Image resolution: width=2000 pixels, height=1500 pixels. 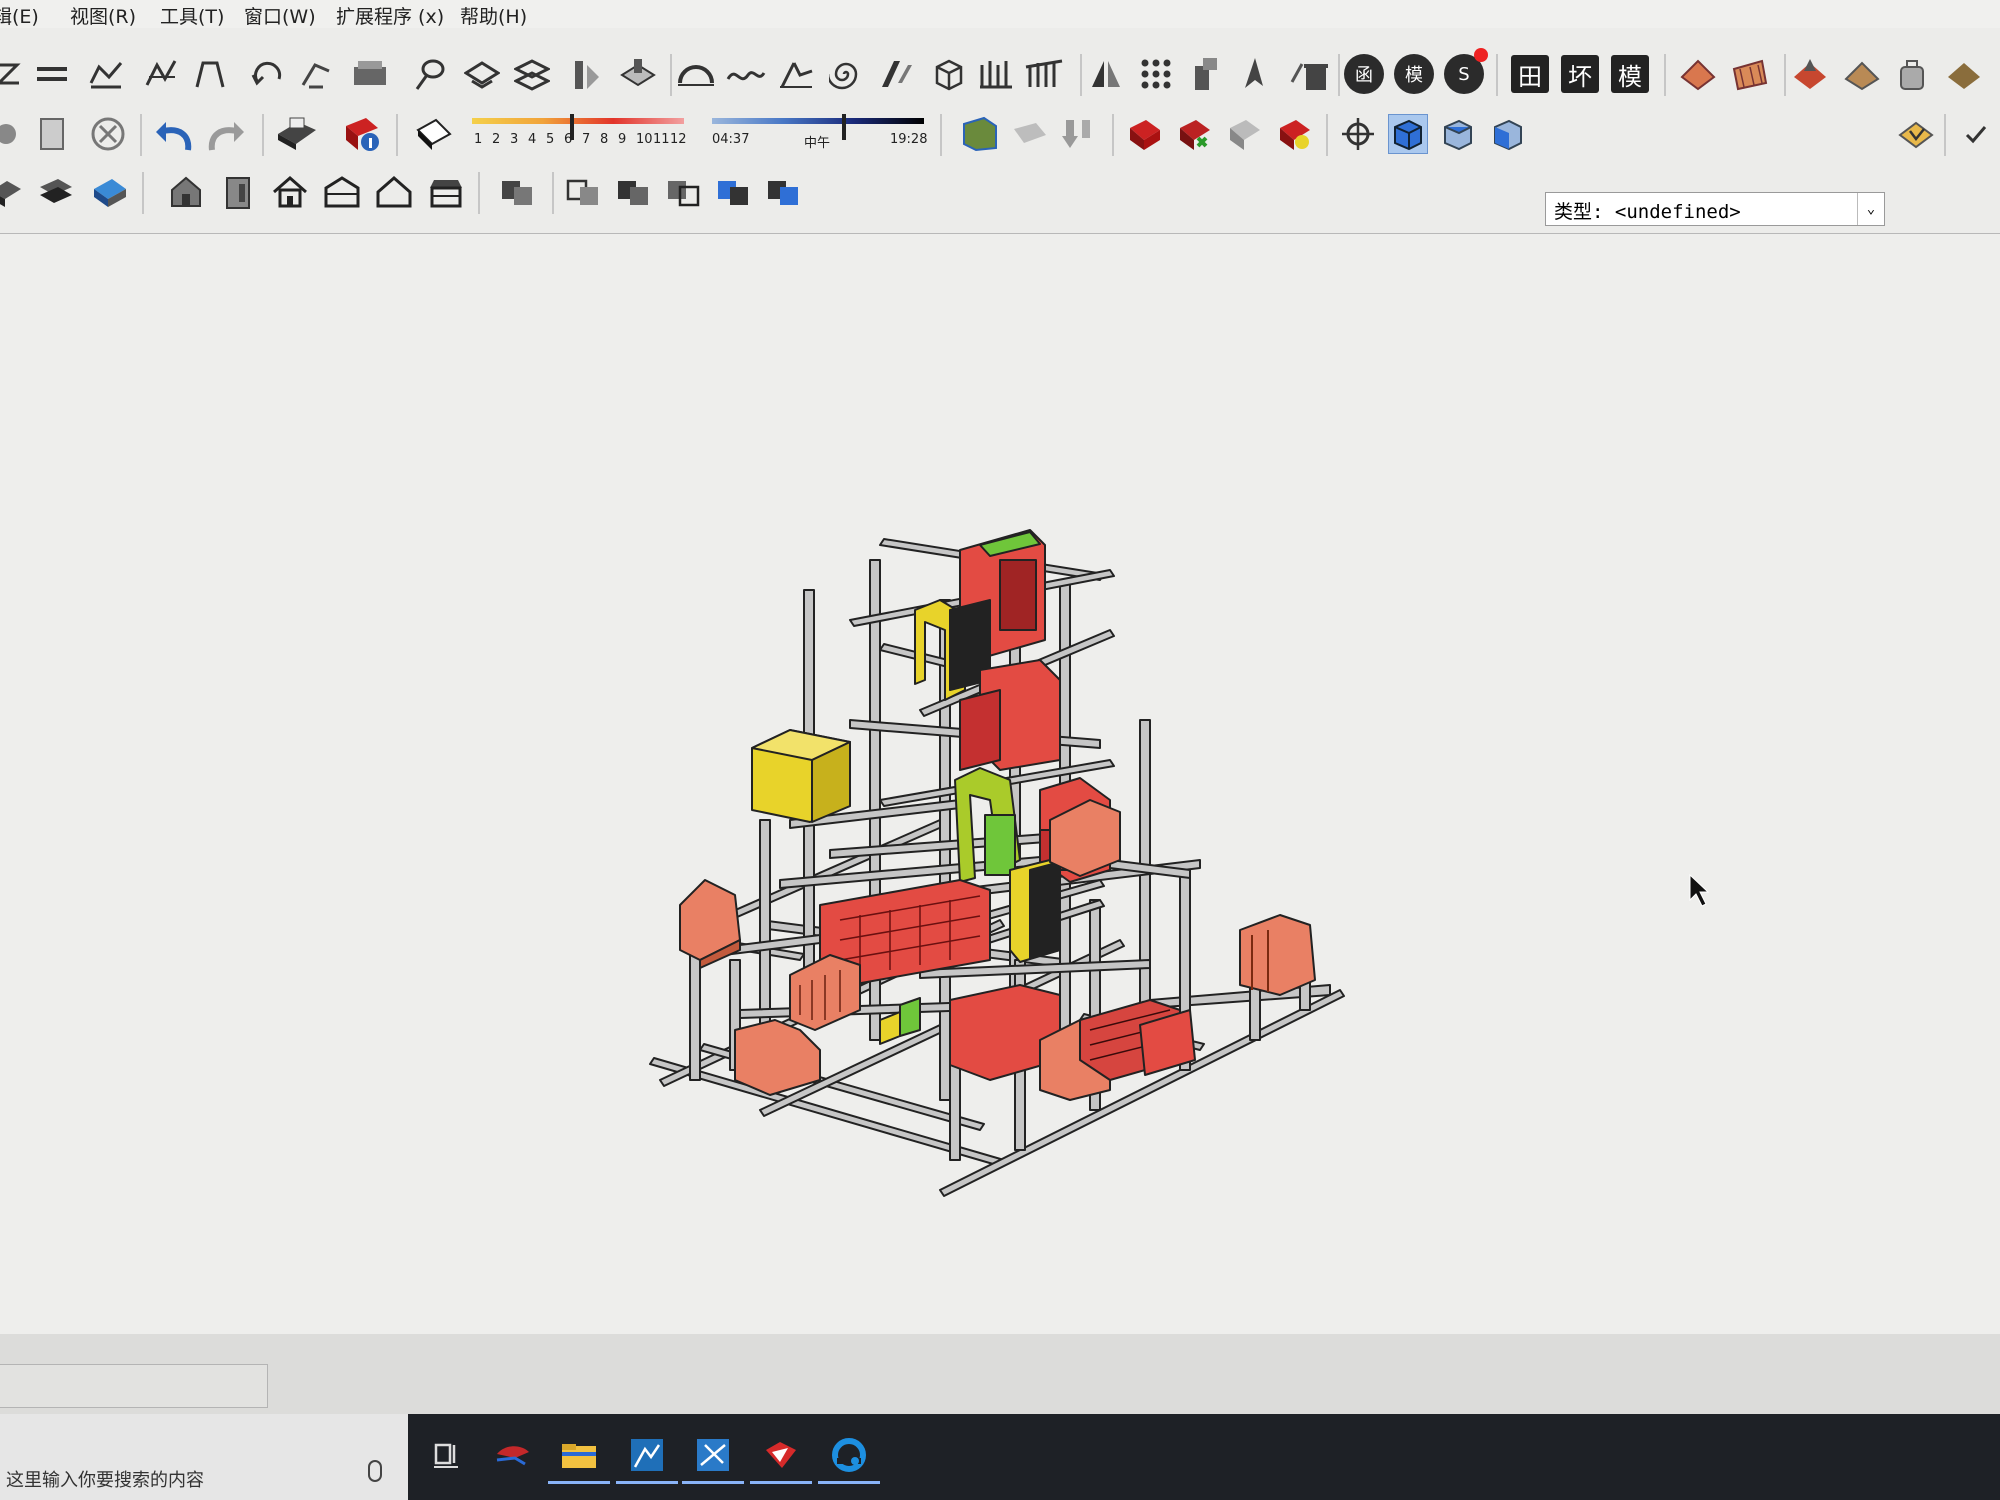 I want to click on solid-outer-icon, so click(x=784, y=192).